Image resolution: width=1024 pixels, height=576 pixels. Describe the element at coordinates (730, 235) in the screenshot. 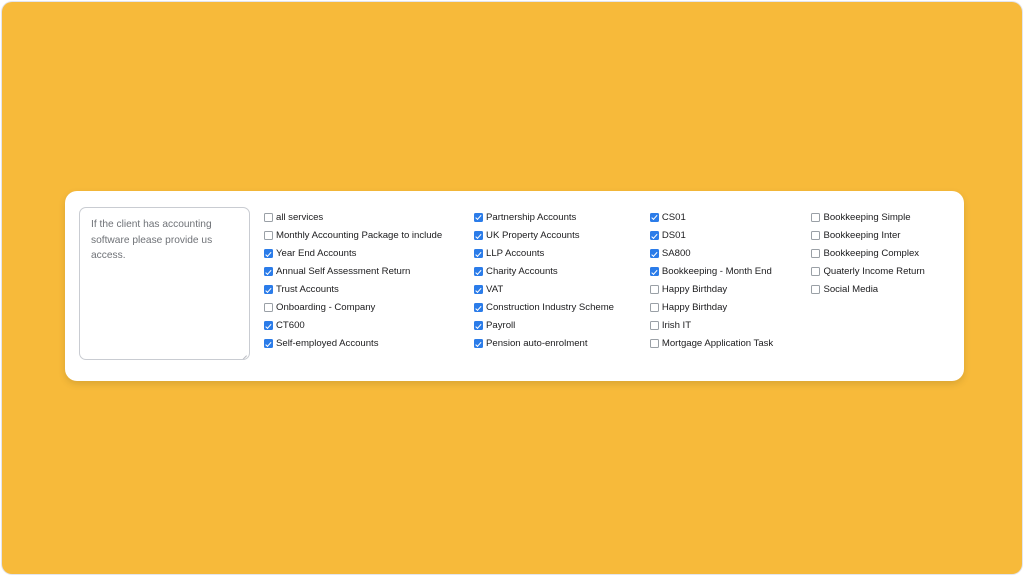

I see `checkbox-row: DS01` at that location.